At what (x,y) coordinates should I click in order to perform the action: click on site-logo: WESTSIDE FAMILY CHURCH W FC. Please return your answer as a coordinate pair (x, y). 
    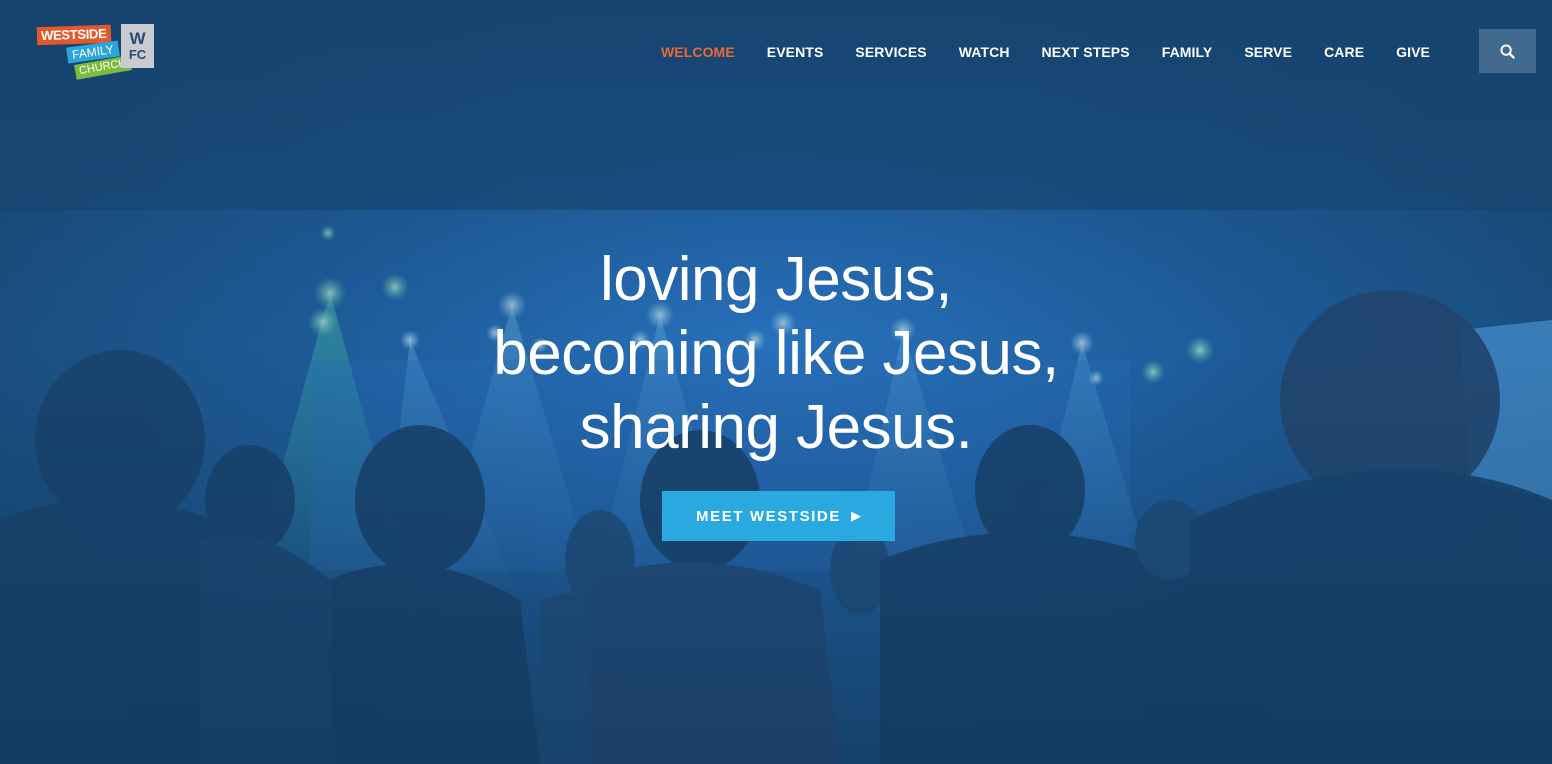
    Looking at the image, I should click on (95, 52).